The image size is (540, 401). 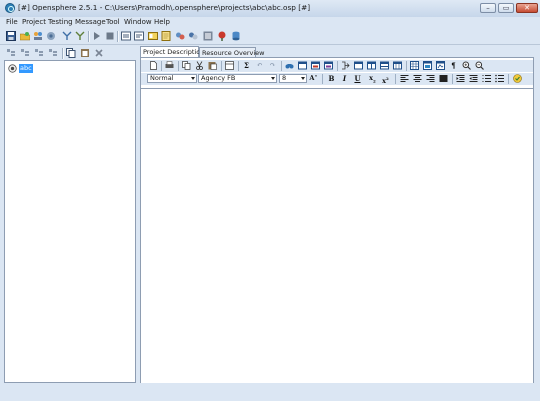 I want to click on spellcheck-icon, so click(x=517, y=78).